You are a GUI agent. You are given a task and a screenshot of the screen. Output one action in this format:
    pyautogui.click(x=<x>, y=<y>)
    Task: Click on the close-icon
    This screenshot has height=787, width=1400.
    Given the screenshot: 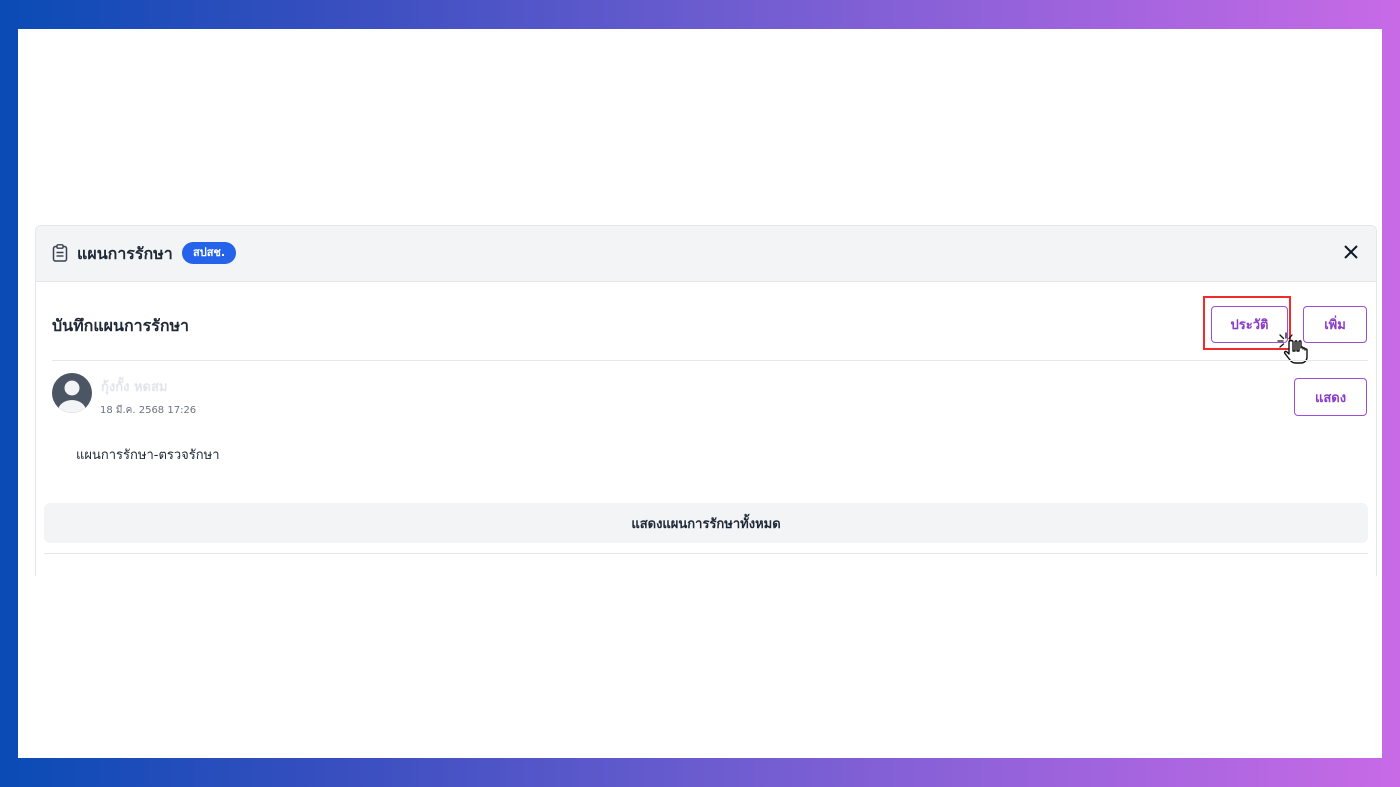 What is the action you would take?
    pyautogui.click(x=1351, y=252)
    